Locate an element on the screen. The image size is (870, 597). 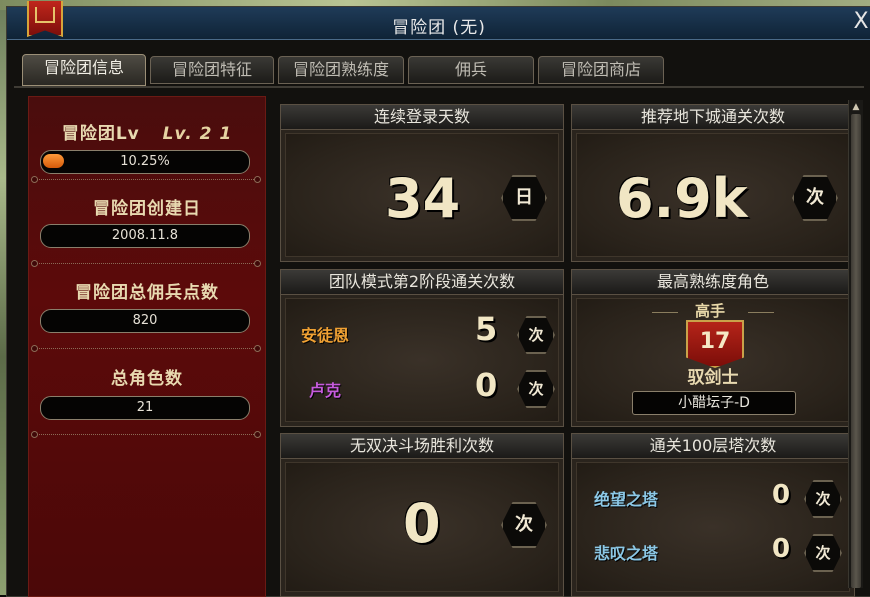
team-level-value: Lv. 2 1 is located at coordinates (197, 134).